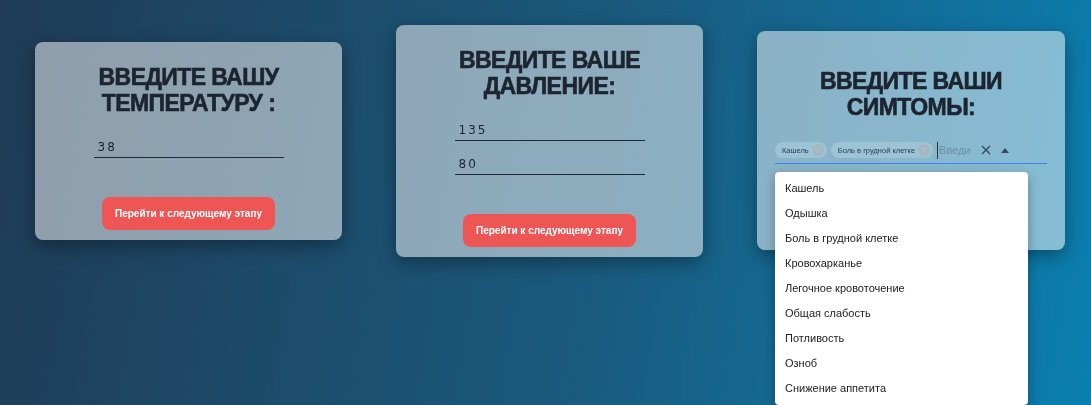 The image size is (1091, 405). What do you see at coordinates (549, 165) in the screenshot?
I see `input-field: 80` at bounding box center [549, 165].